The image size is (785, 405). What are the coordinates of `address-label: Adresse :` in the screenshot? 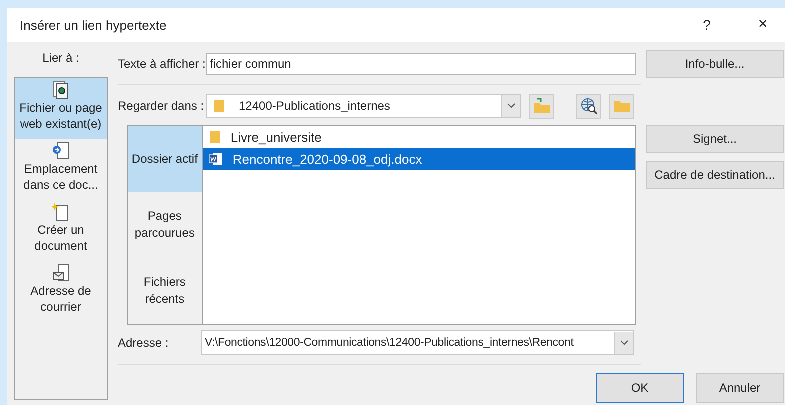 It's located at (144, 343).